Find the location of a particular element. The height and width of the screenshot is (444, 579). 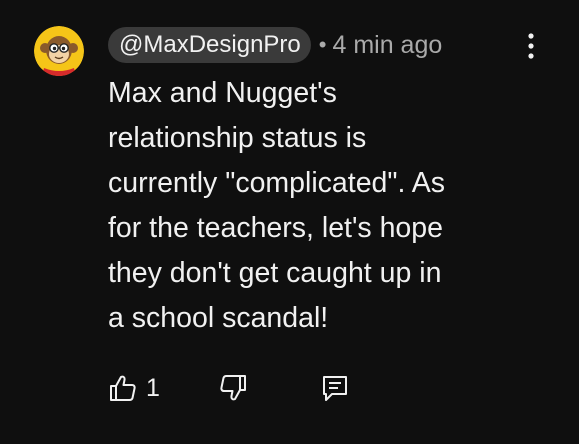

thumbs-up-icon is located at coordinates (123, 388).